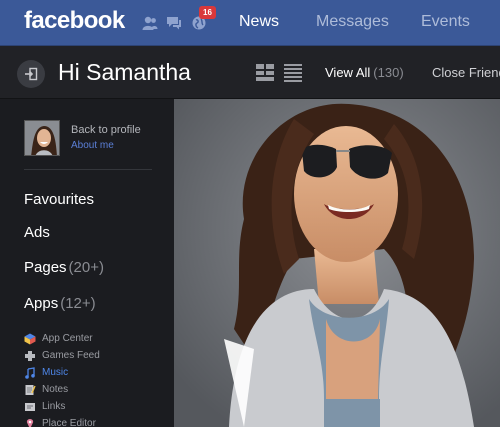 The image size is (500, 427). I want to click on sidebar-divider, so click(88, 169).